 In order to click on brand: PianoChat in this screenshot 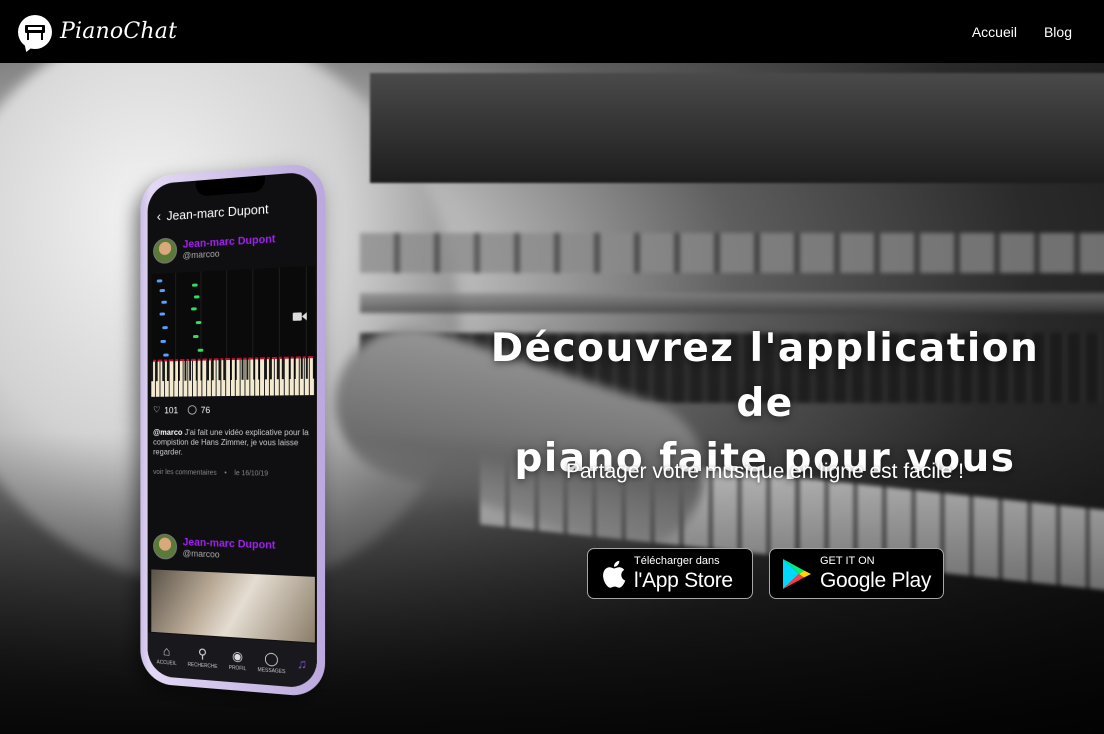, I will do `click(98, 31)`.